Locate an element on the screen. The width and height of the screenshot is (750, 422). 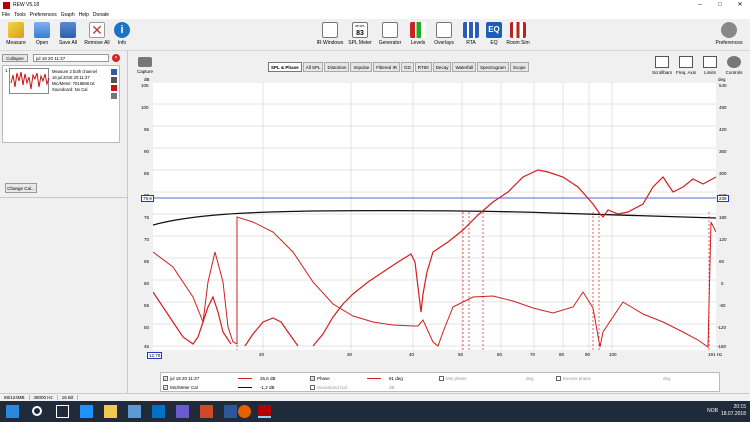
file-explorer-icon is located at coordinates (110, 411).